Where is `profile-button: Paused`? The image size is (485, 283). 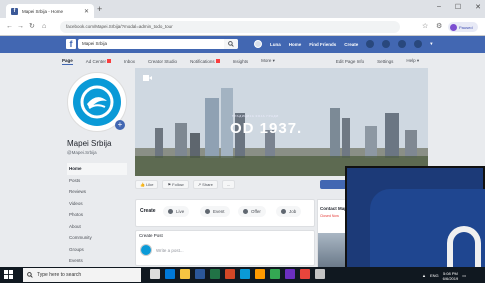
profile-button: Paused is located at coordinates (463, 27).